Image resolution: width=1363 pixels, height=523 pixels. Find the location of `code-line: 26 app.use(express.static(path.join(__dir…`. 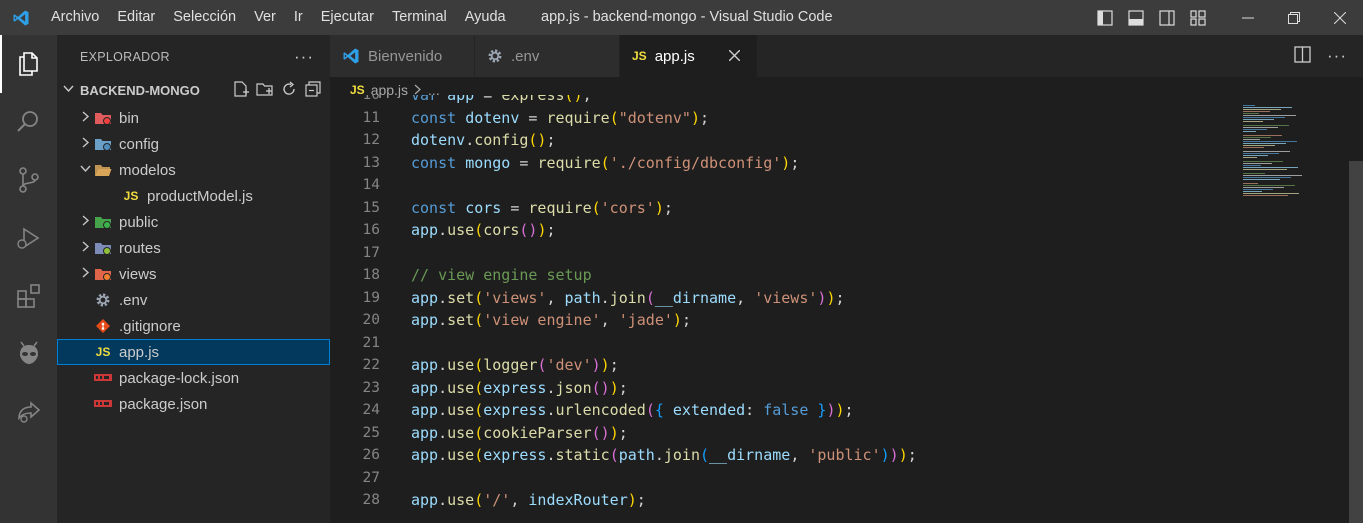

code-line: 26 app.use(express.static(path.join(__dir… is located at coordinates (846, 455).